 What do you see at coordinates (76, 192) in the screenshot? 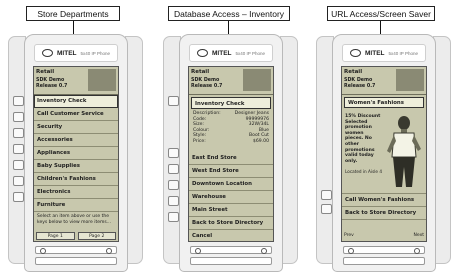
I see `menu-item-electronics: Electronics` at bounding box center [76, 192].